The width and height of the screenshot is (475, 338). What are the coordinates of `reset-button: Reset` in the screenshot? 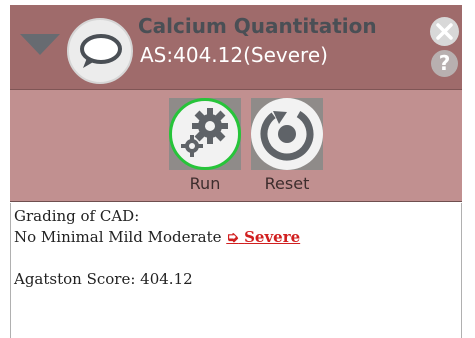 It's located at (287, 148).